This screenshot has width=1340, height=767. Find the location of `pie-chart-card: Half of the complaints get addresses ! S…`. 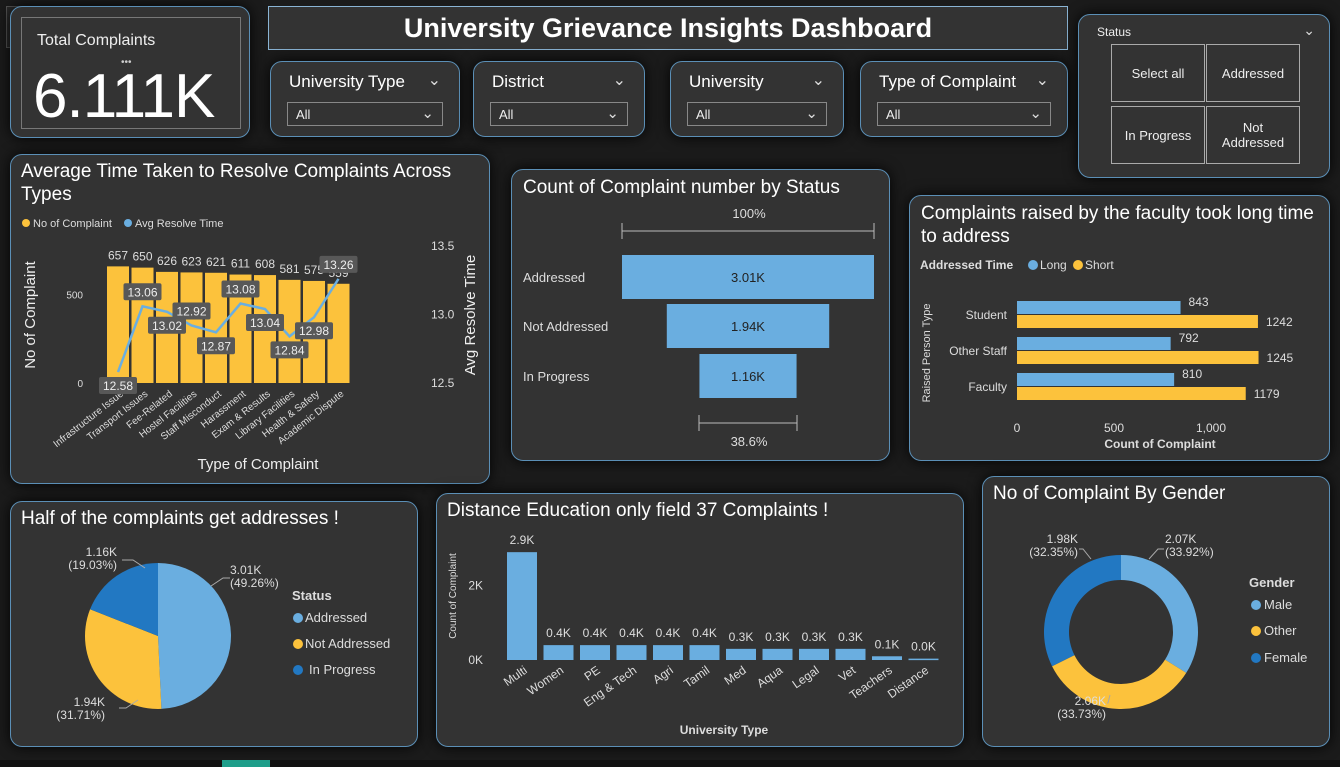

pie-chart-card: Half of the complaints get addresses ! S… is located at coordinates (214, 624).